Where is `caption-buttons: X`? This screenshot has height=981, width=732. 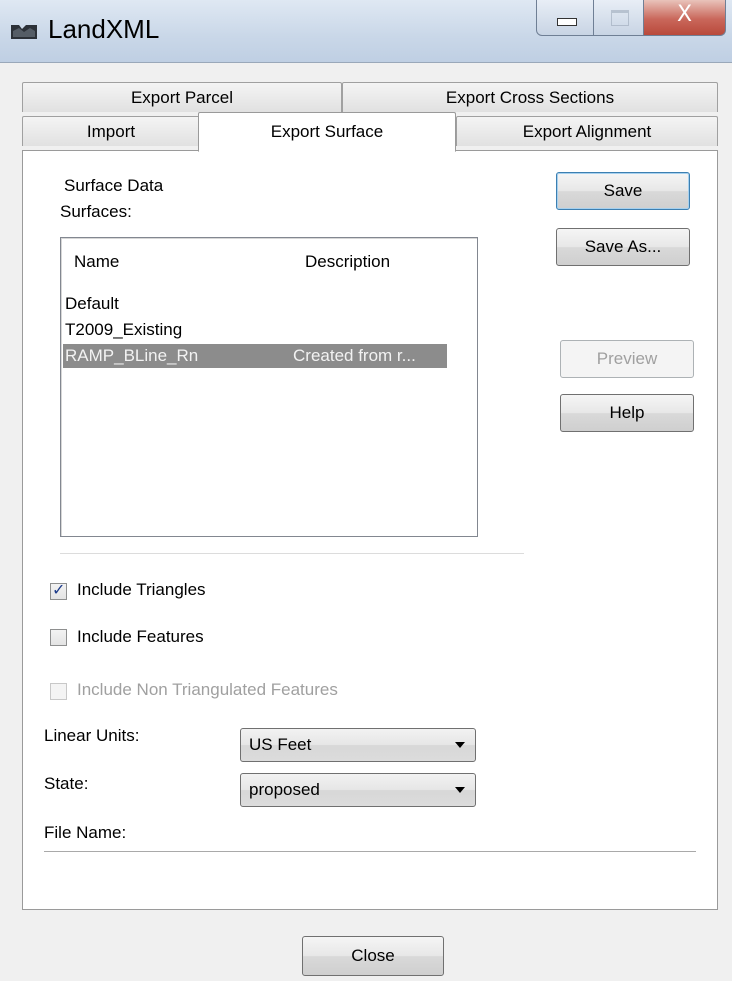
caption-buttons: X is located at coordinates (631, 19).